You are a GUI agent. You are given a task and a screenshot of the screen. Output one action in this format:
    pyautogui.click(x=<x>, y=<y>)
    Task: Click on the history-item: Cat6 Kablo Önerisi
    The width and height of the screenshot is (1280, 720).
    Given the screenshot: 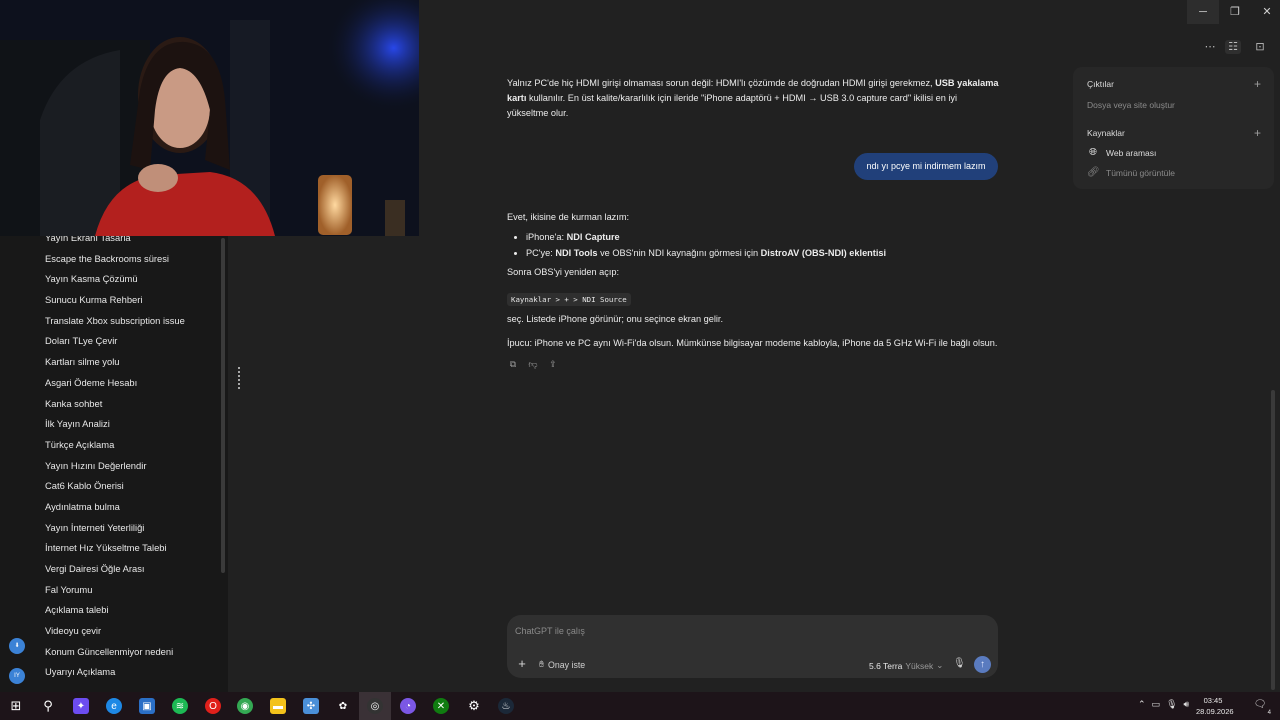 What is the action you would take?
    pyautogui.click(x=110, y=486)
    